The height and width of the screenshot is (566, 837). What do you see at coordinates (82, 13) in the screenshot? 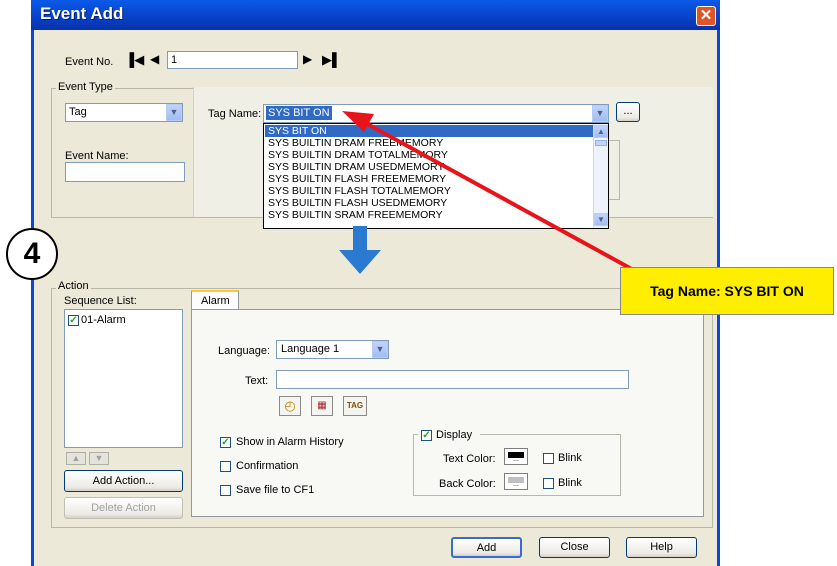
I see `dialog-title: Event Add` at bounding box center [82, 13].